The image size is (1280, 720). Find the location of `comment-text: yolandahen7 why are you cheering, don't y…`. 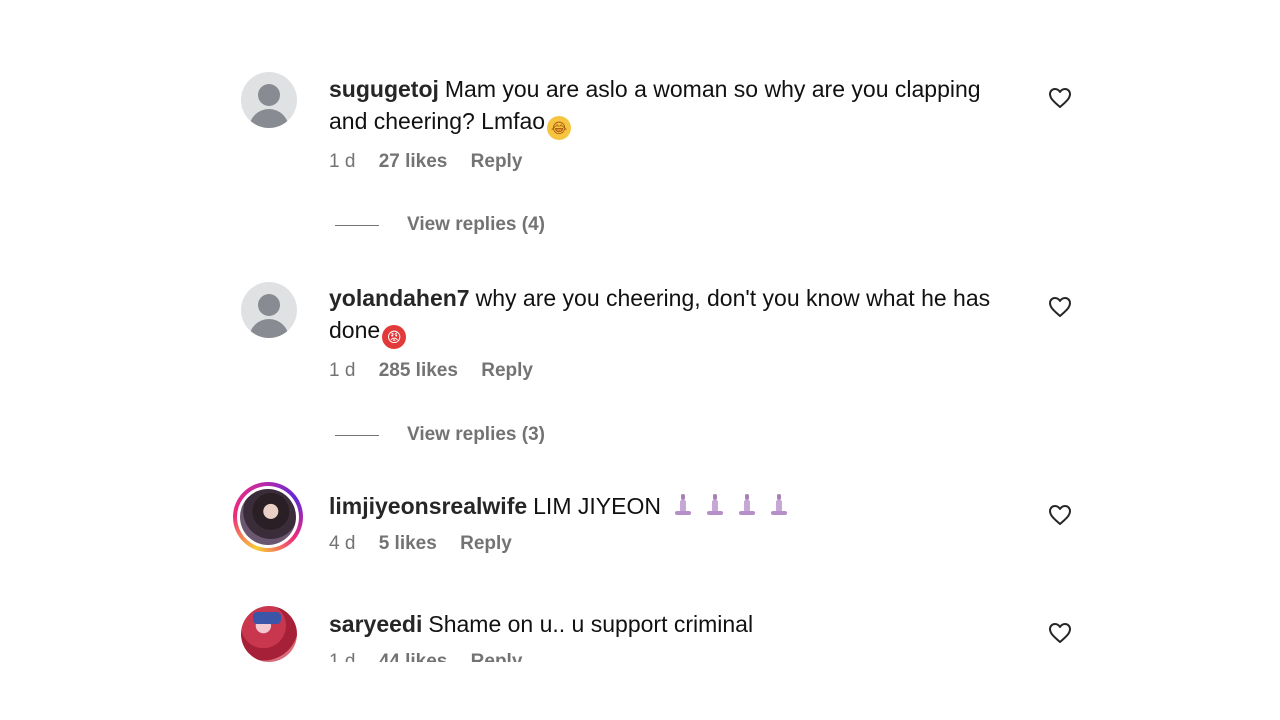

comment-text: yolandahen7 why are you cheering, don't y… is located at coordinates (669, 315).